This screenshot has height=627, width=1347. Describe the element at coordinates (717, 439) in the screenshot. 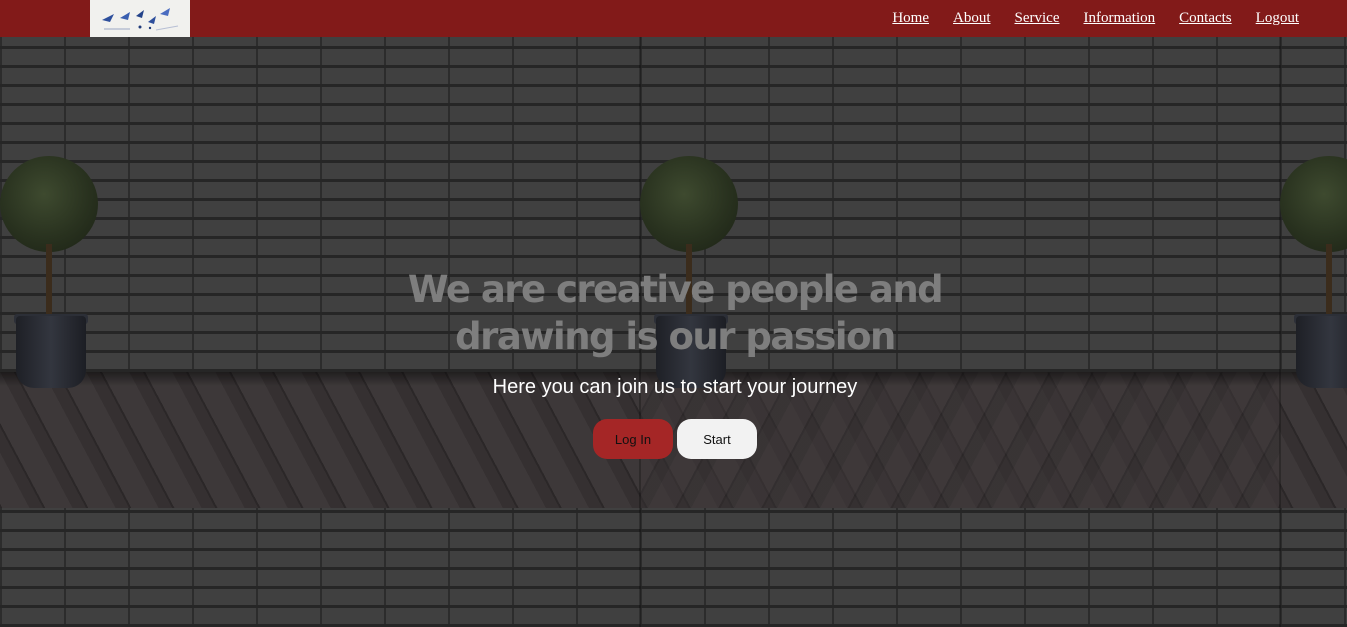

I see `start-button: Start` at that location.